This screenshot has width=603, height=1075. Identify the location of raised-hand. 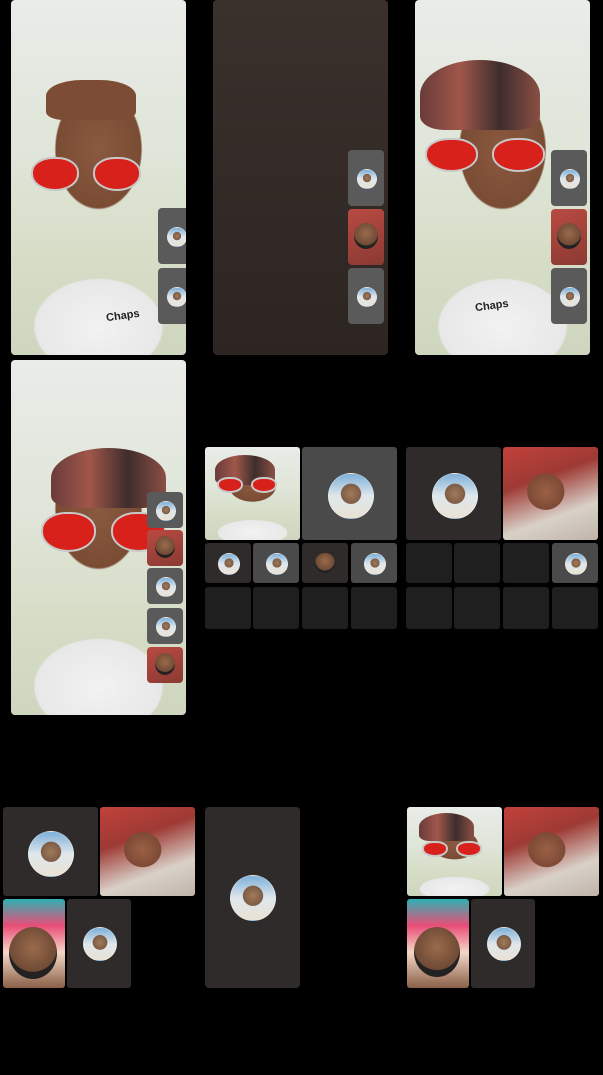
(91, 100).